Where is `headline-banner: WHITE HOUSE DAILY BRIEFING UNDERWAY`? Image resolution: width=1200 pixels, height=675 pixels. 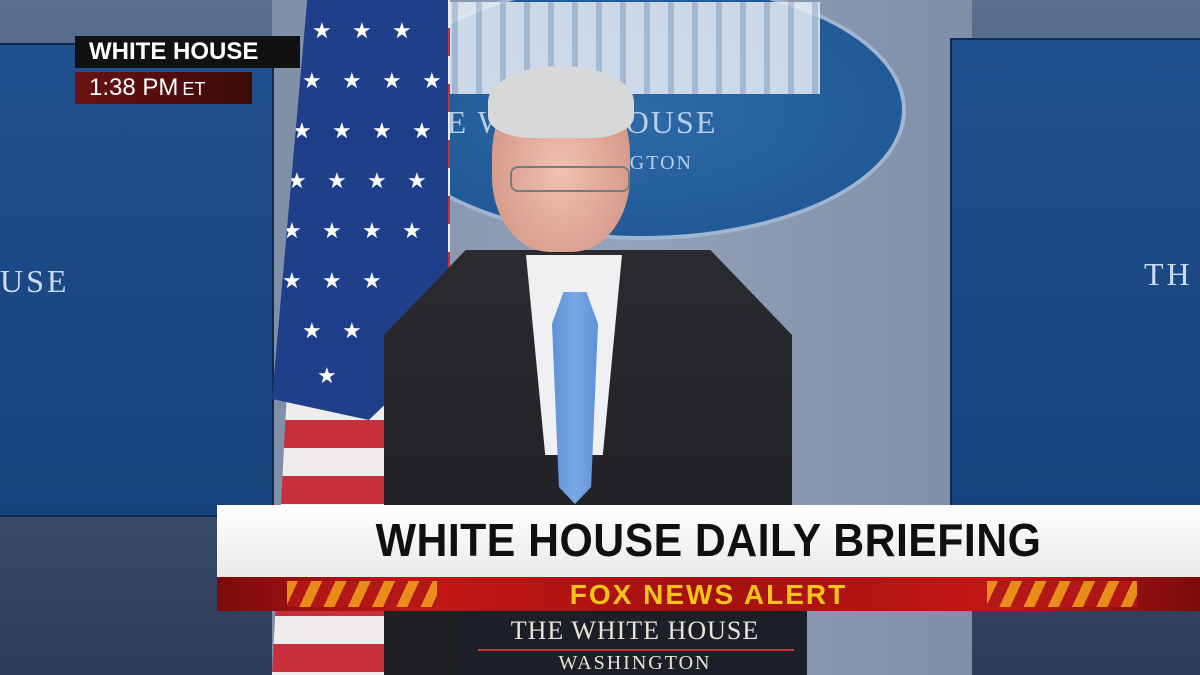
headline-banner: WHITE HOUSE DAILY BRIEFING UNDERWAY is located at coordinates (708, 562).